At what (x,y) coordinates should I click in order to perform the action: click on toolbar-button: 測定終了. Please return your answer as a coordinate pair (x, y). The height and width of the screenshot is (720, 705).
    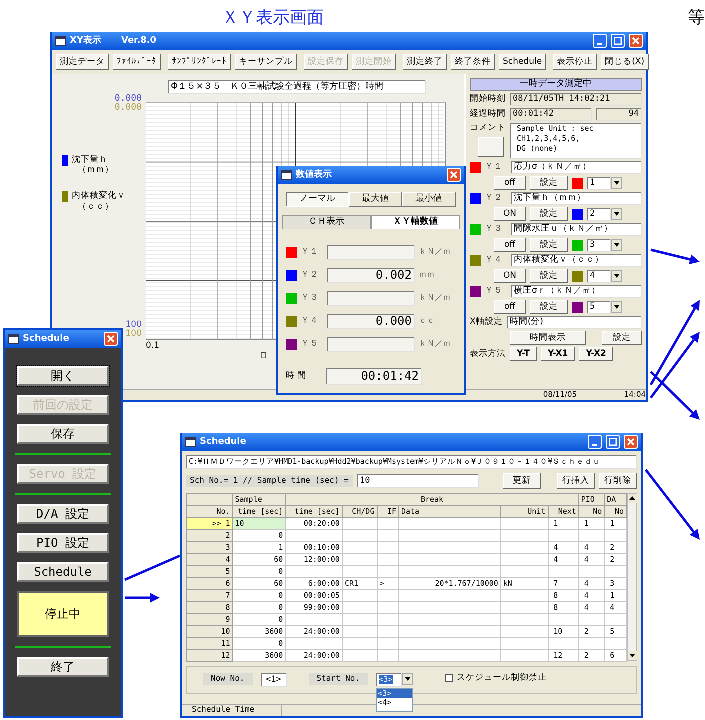
    Looking at the image, I should click on (425, 62).